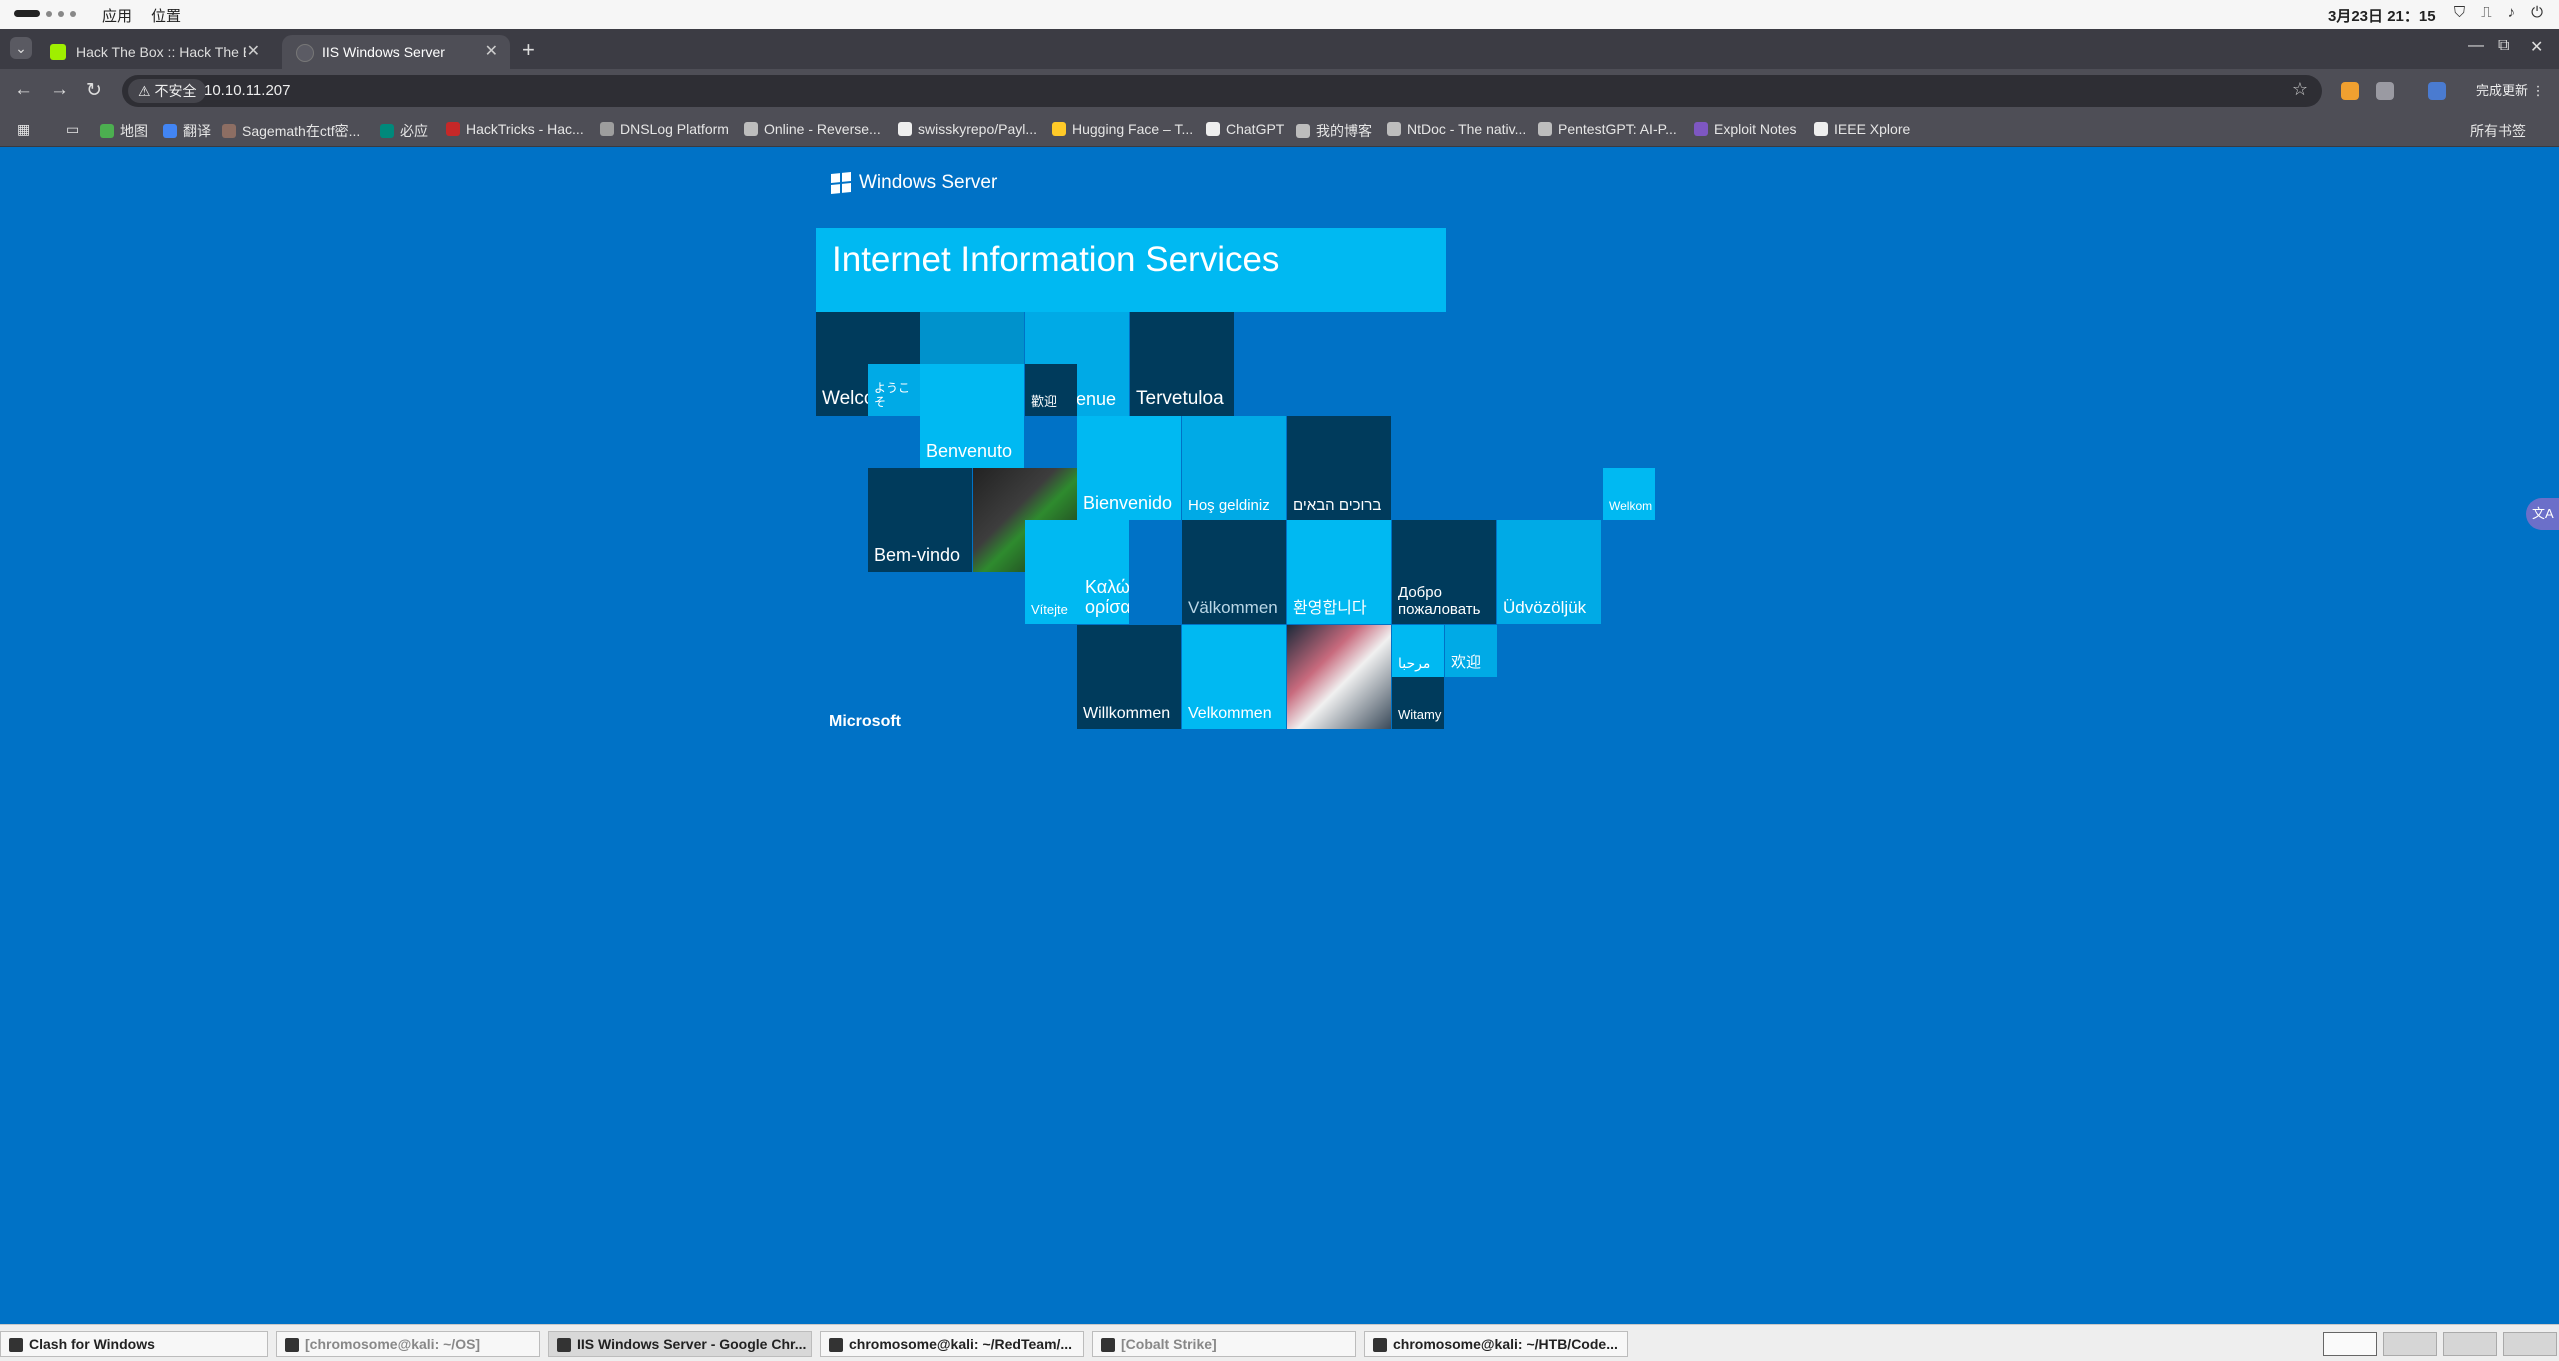  Describe the element at coordinates (393, 1344) in the screenshot. I see `taskbar-window-label: [chromosome@kali: ~/OS]` at that location.